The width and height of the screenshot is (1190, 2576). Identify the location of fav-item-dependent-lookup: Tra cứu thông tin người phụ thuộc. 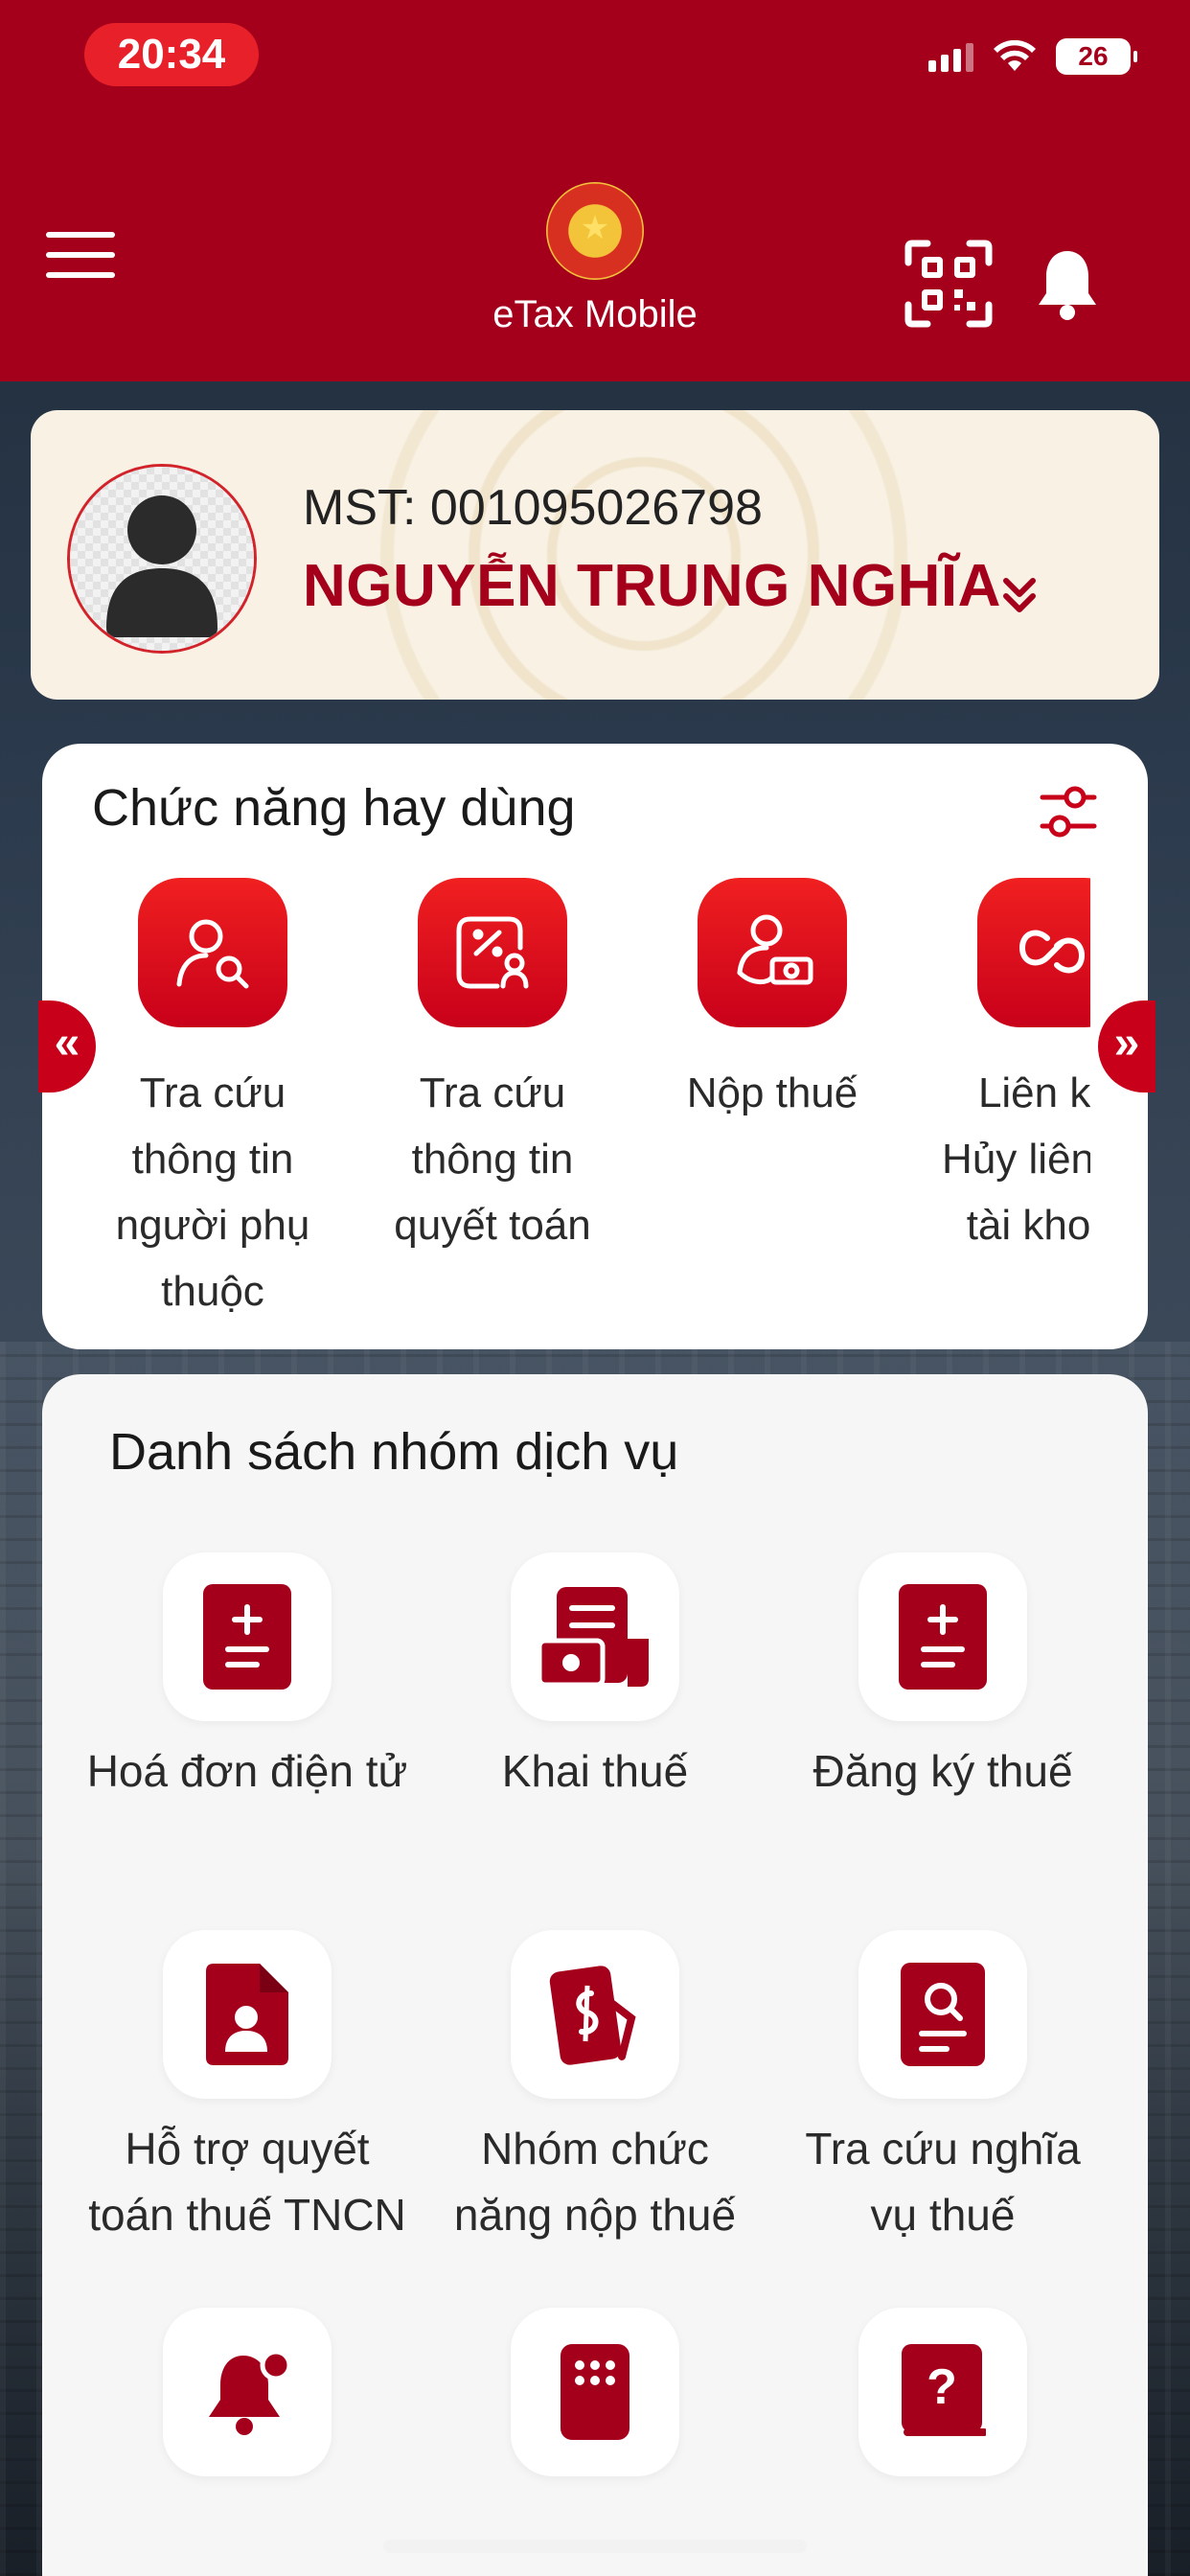
(213, 1101).